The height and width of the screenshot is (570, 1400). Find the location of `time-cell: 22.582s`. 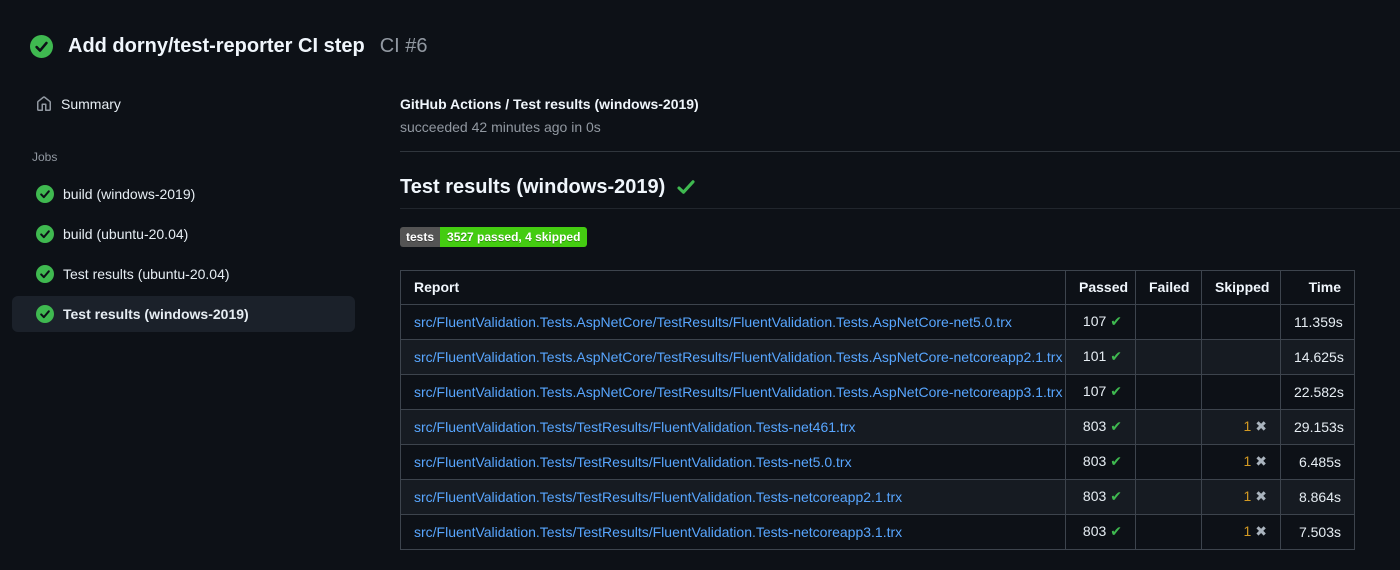

time-cell: 22.582s is located at coordinates (1317, 392).